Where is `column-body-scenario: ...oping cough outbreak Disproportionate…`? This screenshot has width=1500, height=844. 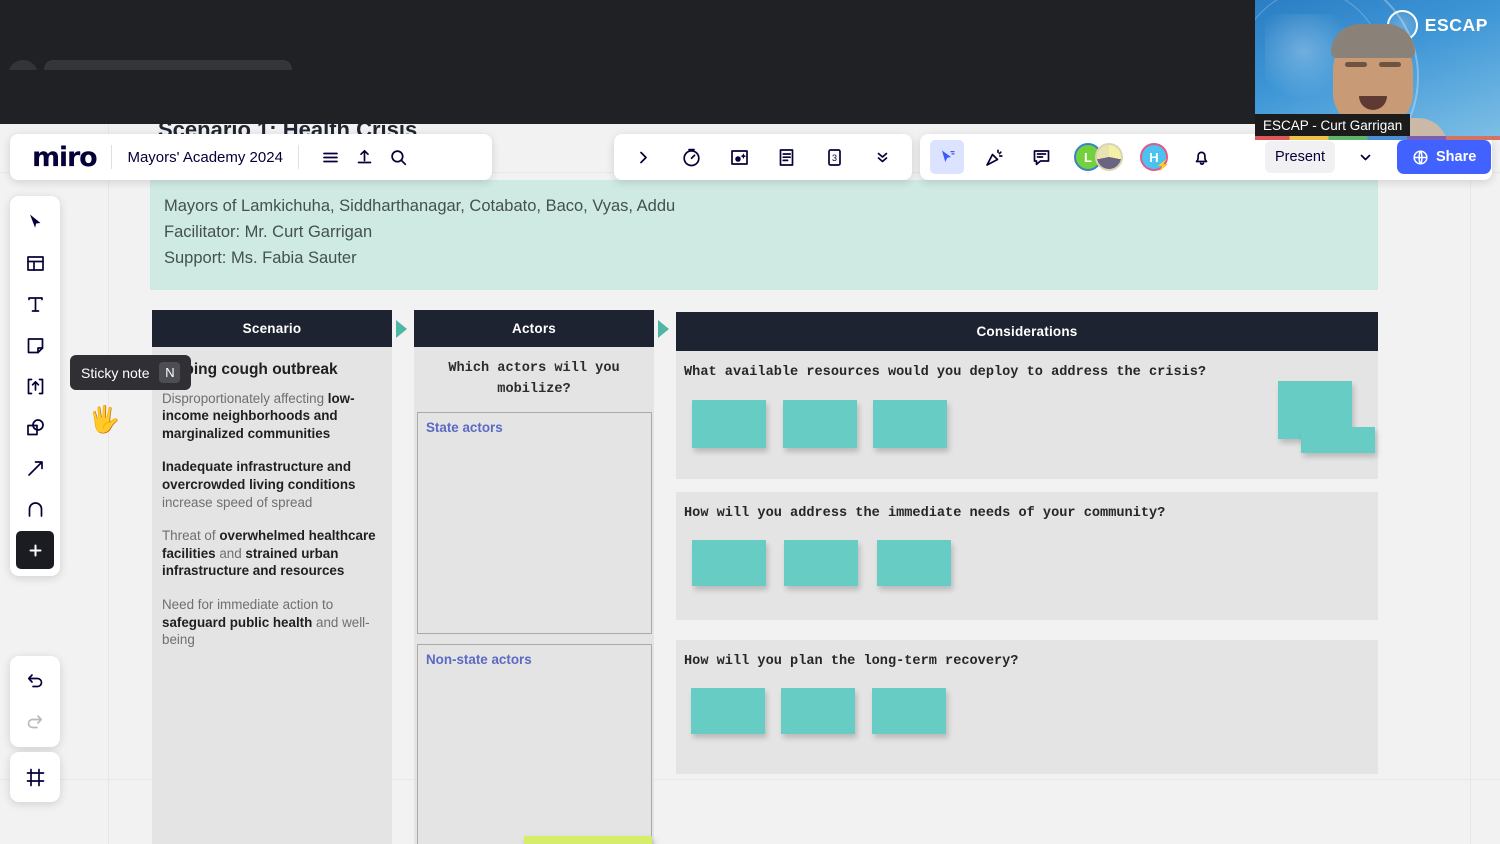 column-body-scenario: ...oping cough outbreak Disproportionate… is located at coordinates (272, 595).